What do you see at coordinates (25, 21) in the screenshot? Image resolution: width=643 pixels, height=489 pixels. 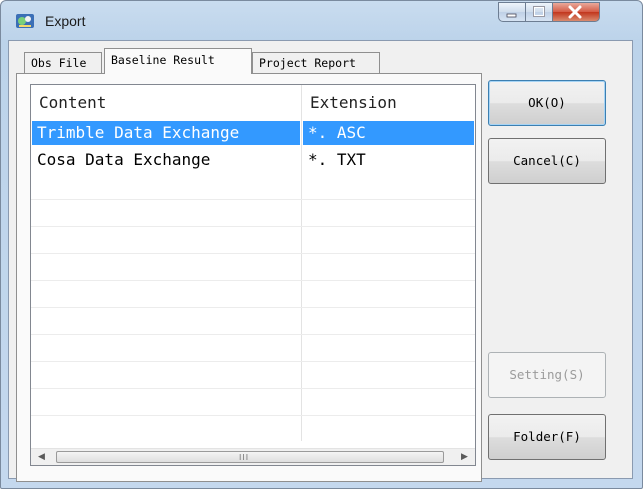 I see `app-icon` at bounding box center [25, 21].